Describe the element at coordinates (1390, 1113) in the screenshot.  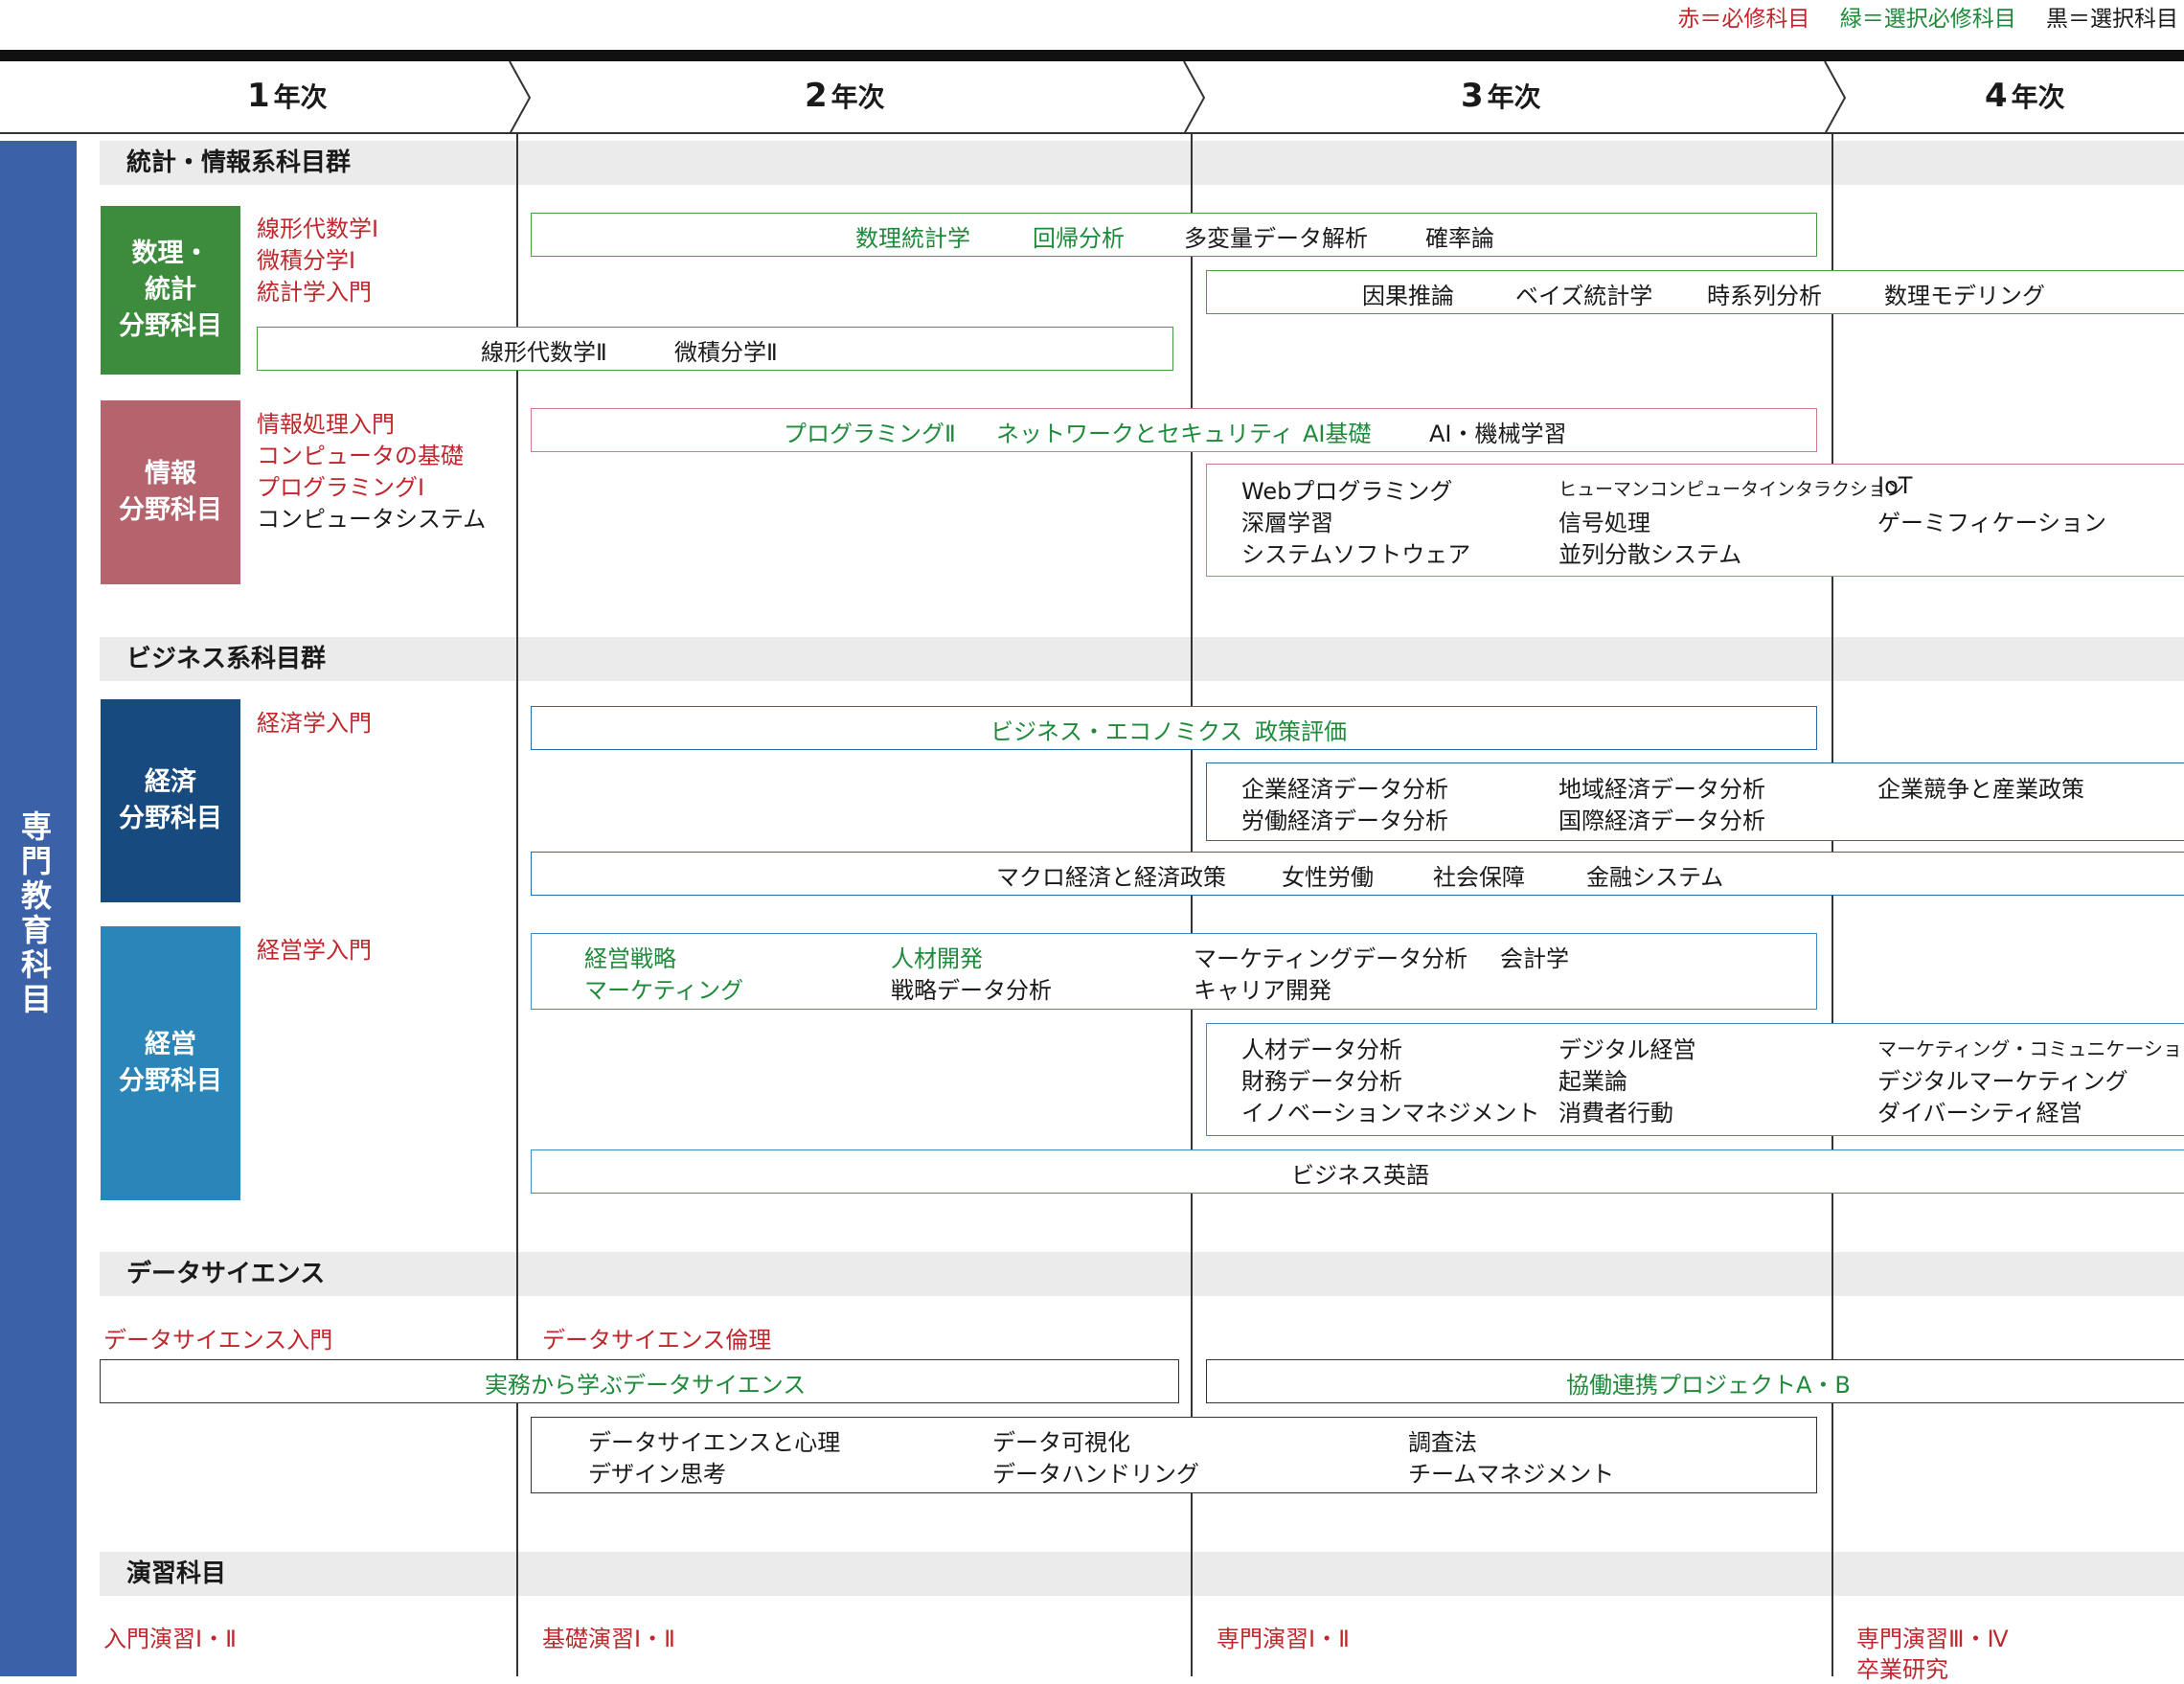
I see `mgmt-y3-c1c: イノベーションマネジメント` at that location.